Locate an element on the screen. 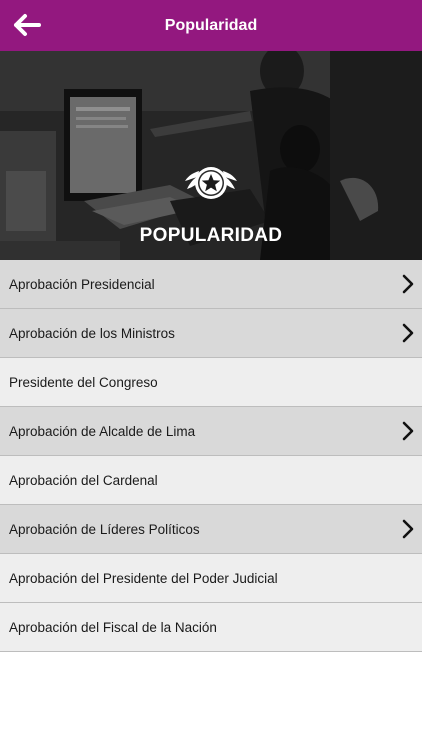 This screenshot has height=750, width=422. list-item-fiscal-nacion: Aprobación del Fiscal de la Nación is located at coordinates (211, 627).